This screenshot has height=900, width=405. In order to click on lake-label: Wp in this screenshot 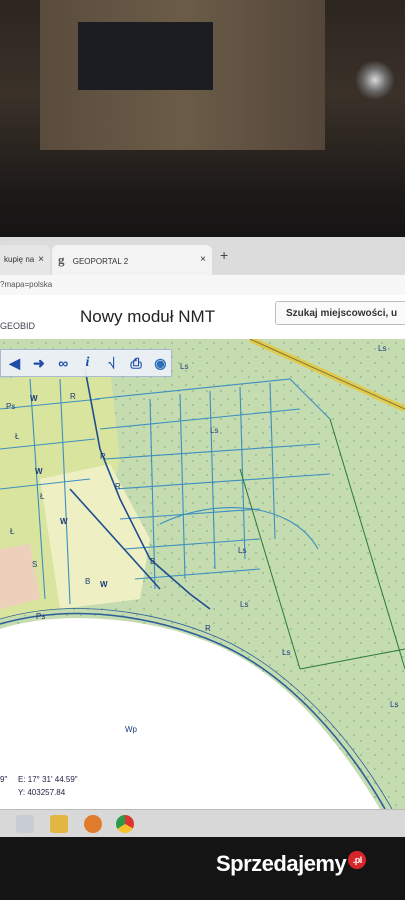, I will do `click(131, 729)`.